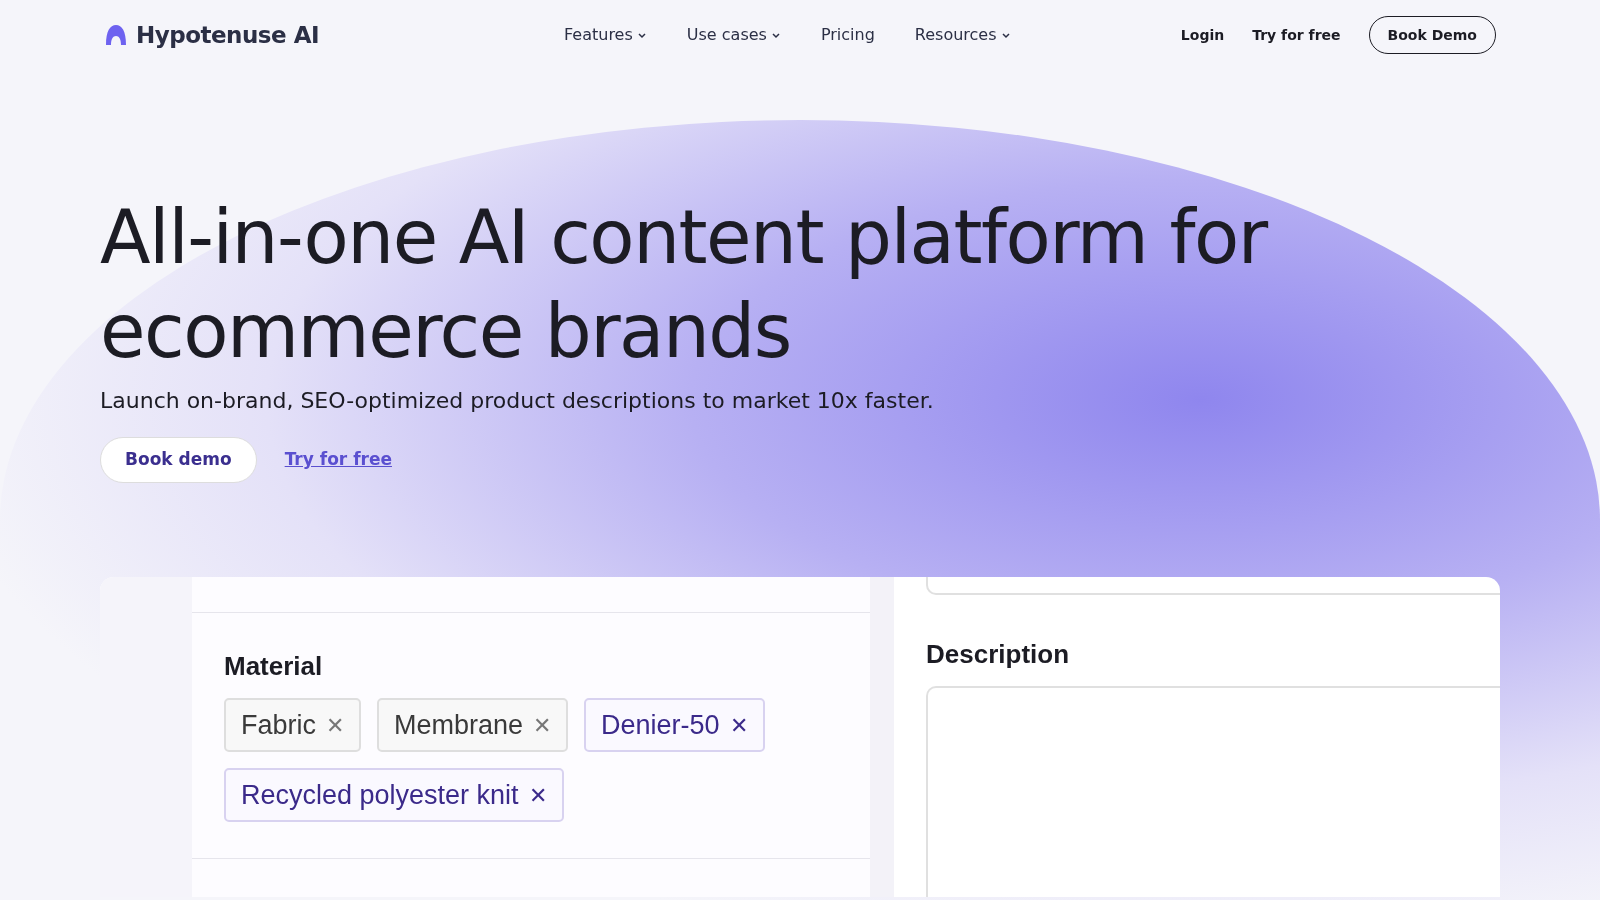  I want to click on book-demo-button: Book demo, so click(178, 460).